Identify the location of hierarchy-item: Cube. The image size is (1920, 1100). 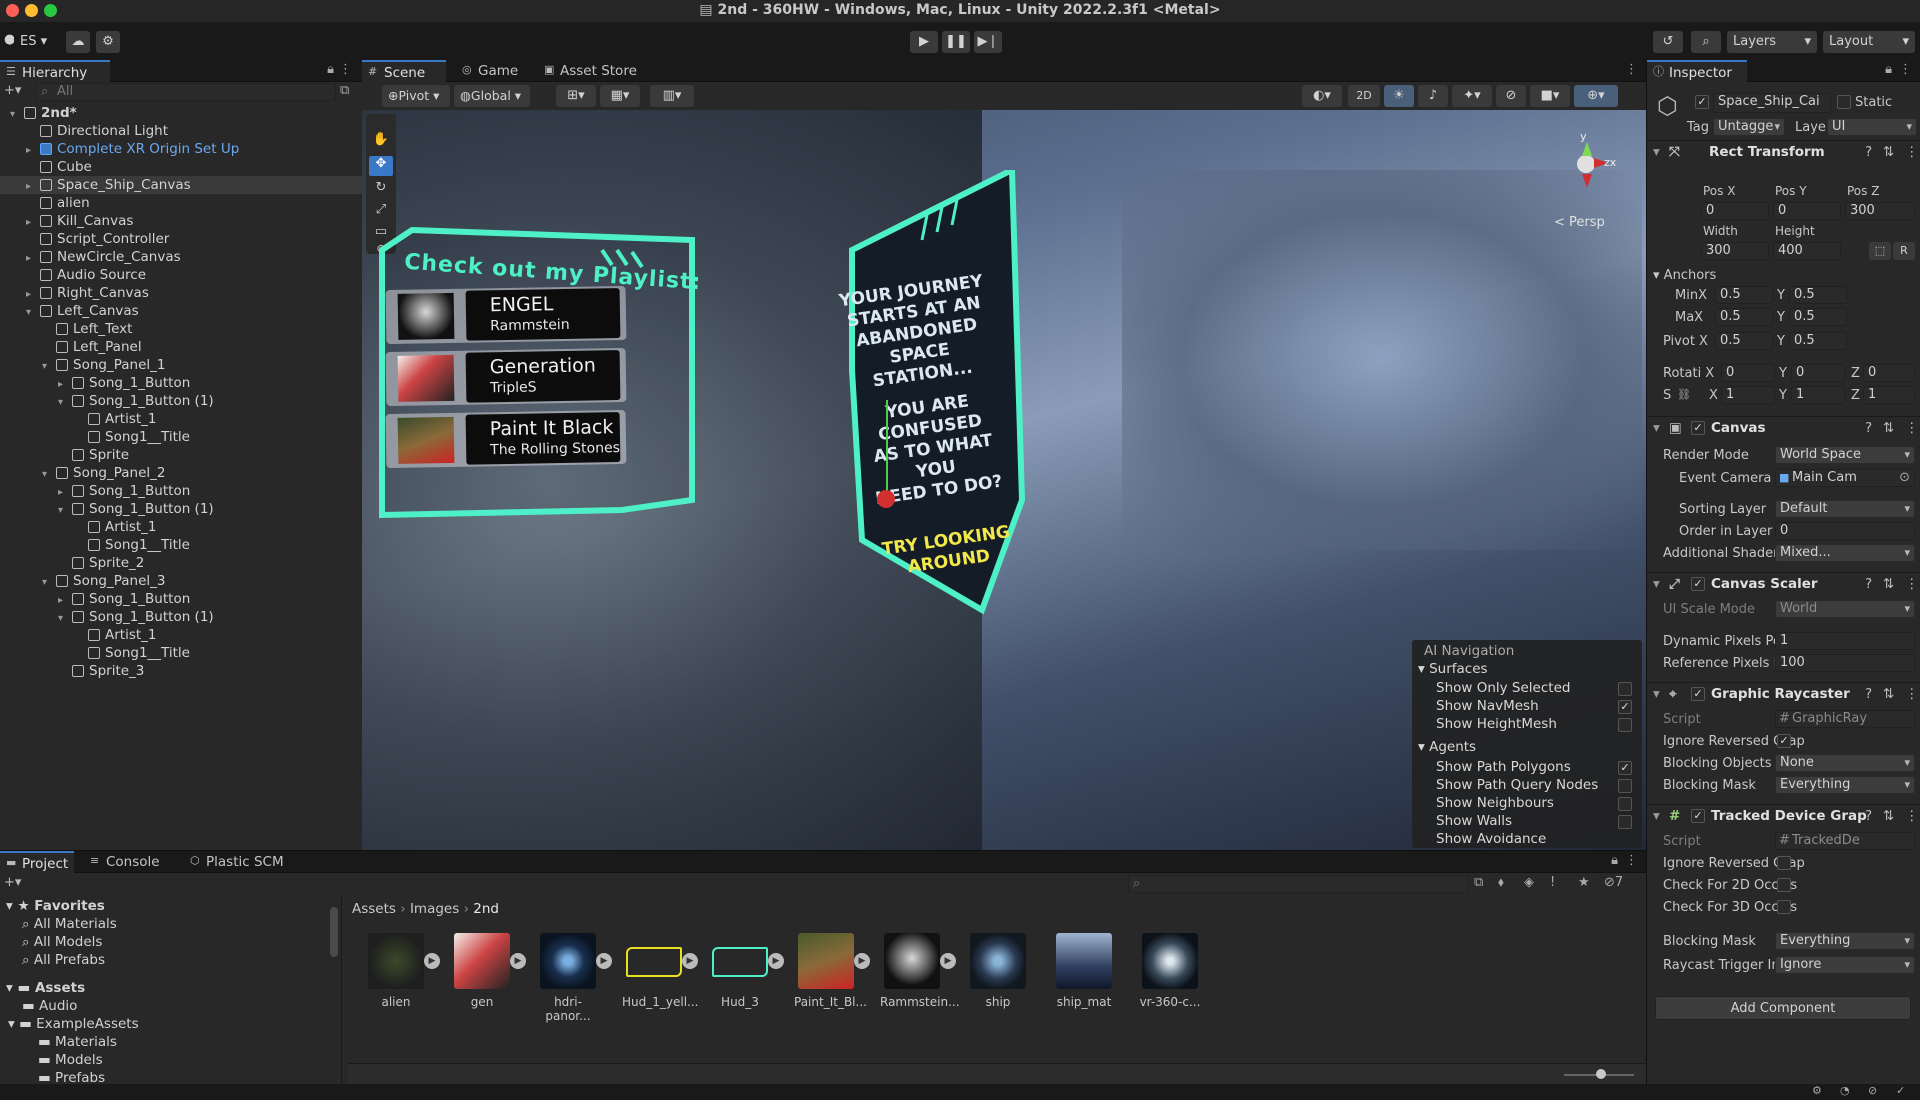
(181, 167).